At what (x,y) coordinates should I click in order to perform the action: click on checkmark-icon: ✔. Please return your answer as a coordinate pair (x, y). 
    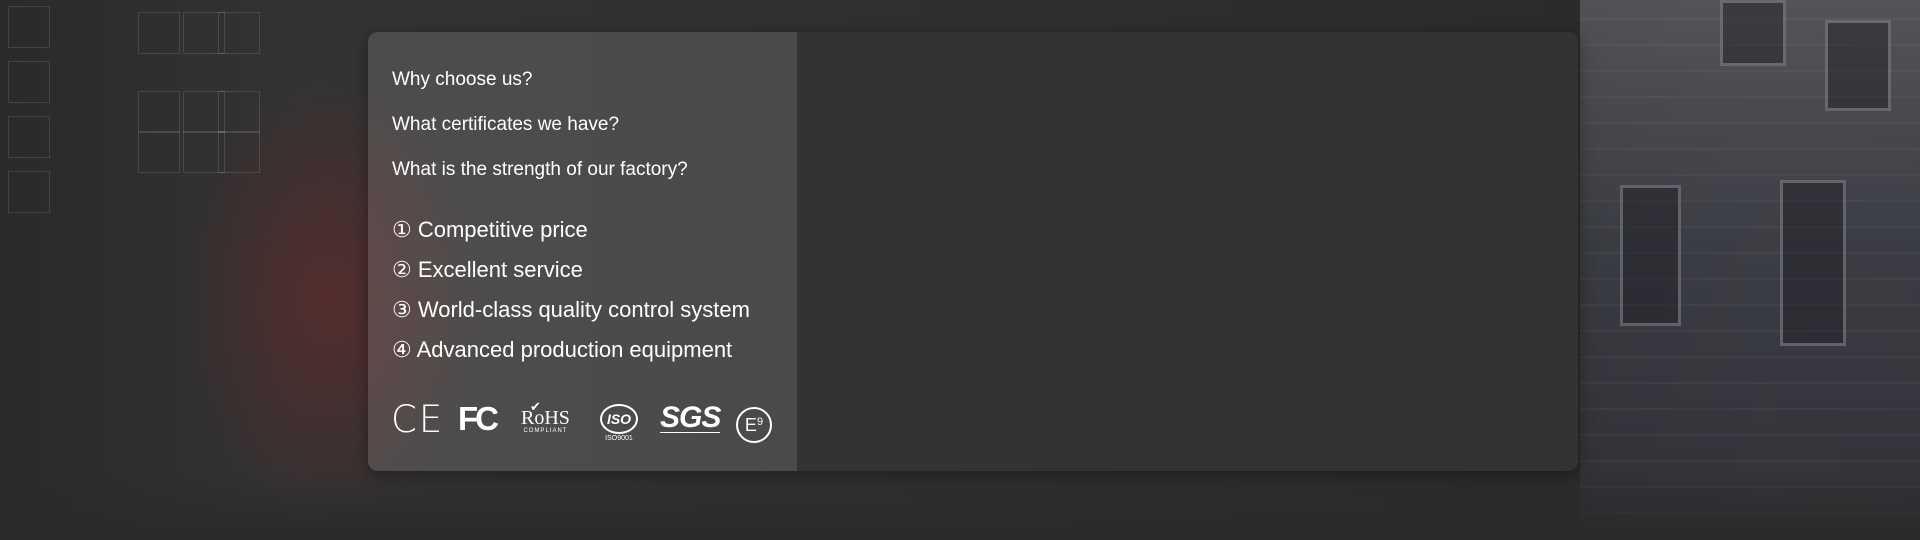
    Looking at the image, I should click on (535, 406).